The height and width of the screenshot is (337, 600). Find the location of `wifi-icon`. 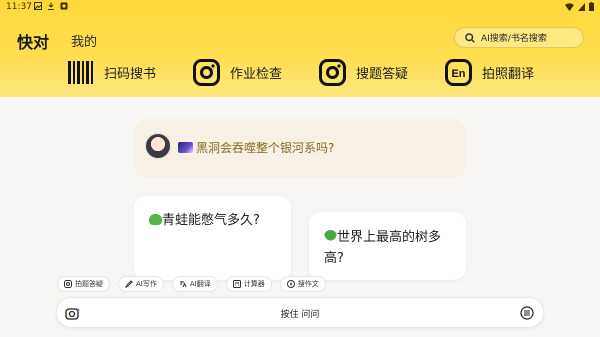

wifi-icon is located at coordinates (569, 6).